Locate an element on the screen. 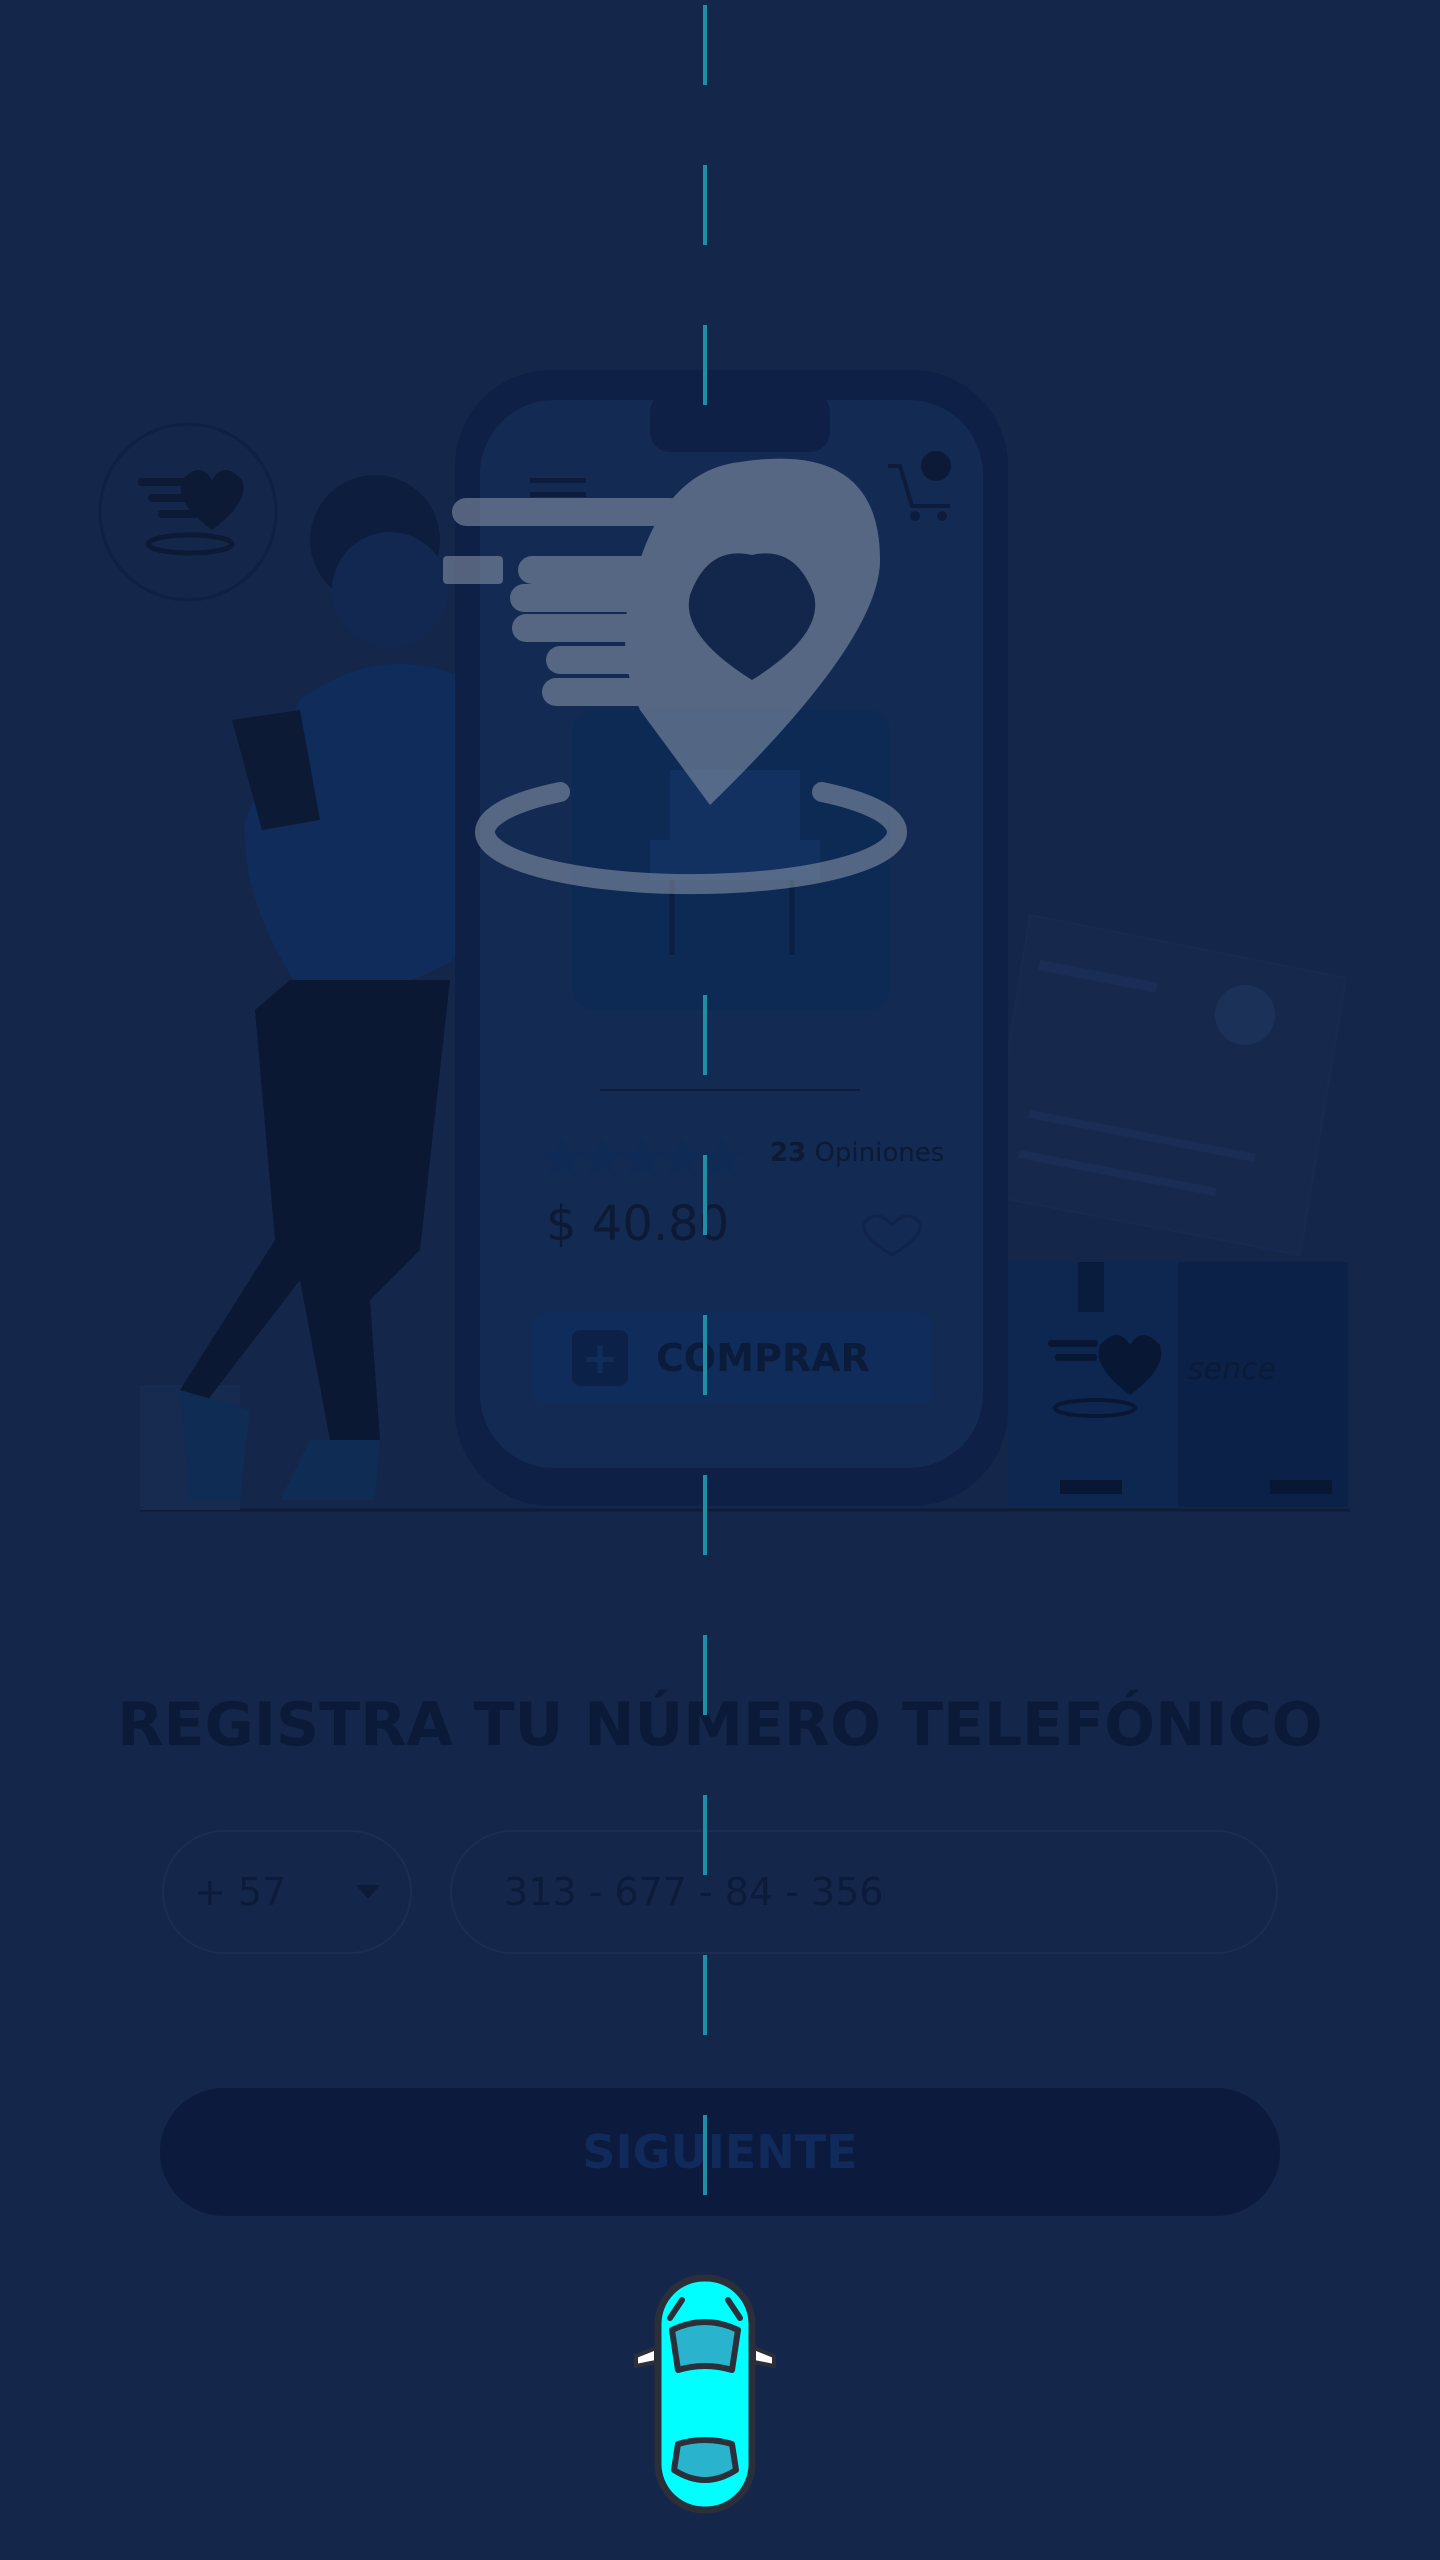 Image resolution: width=1440 pixels, height=2560 pixels. postcard-illustration is located at coordinates (1165, 1085).